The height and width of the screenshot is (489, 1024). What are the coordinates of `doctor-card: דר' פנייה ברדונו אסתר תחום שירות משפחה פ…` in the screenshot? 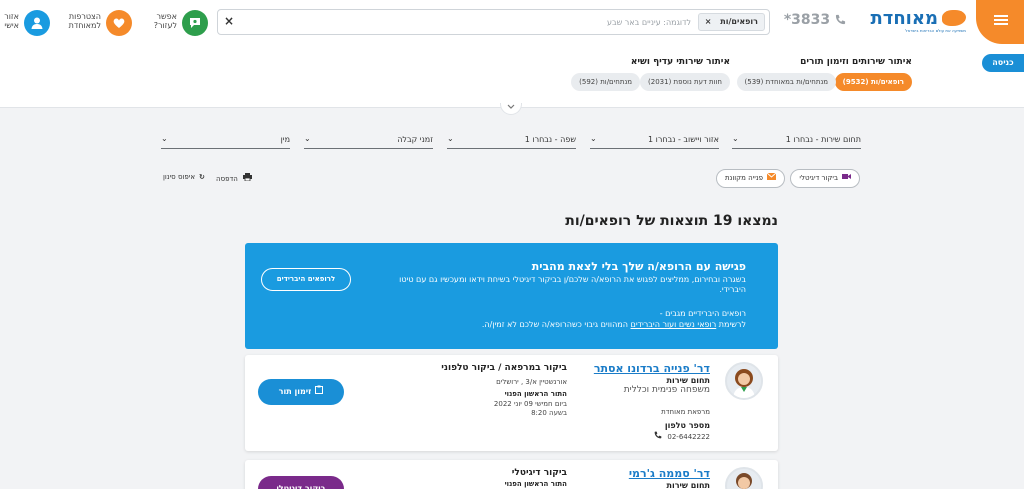 It's located at (511, 403).